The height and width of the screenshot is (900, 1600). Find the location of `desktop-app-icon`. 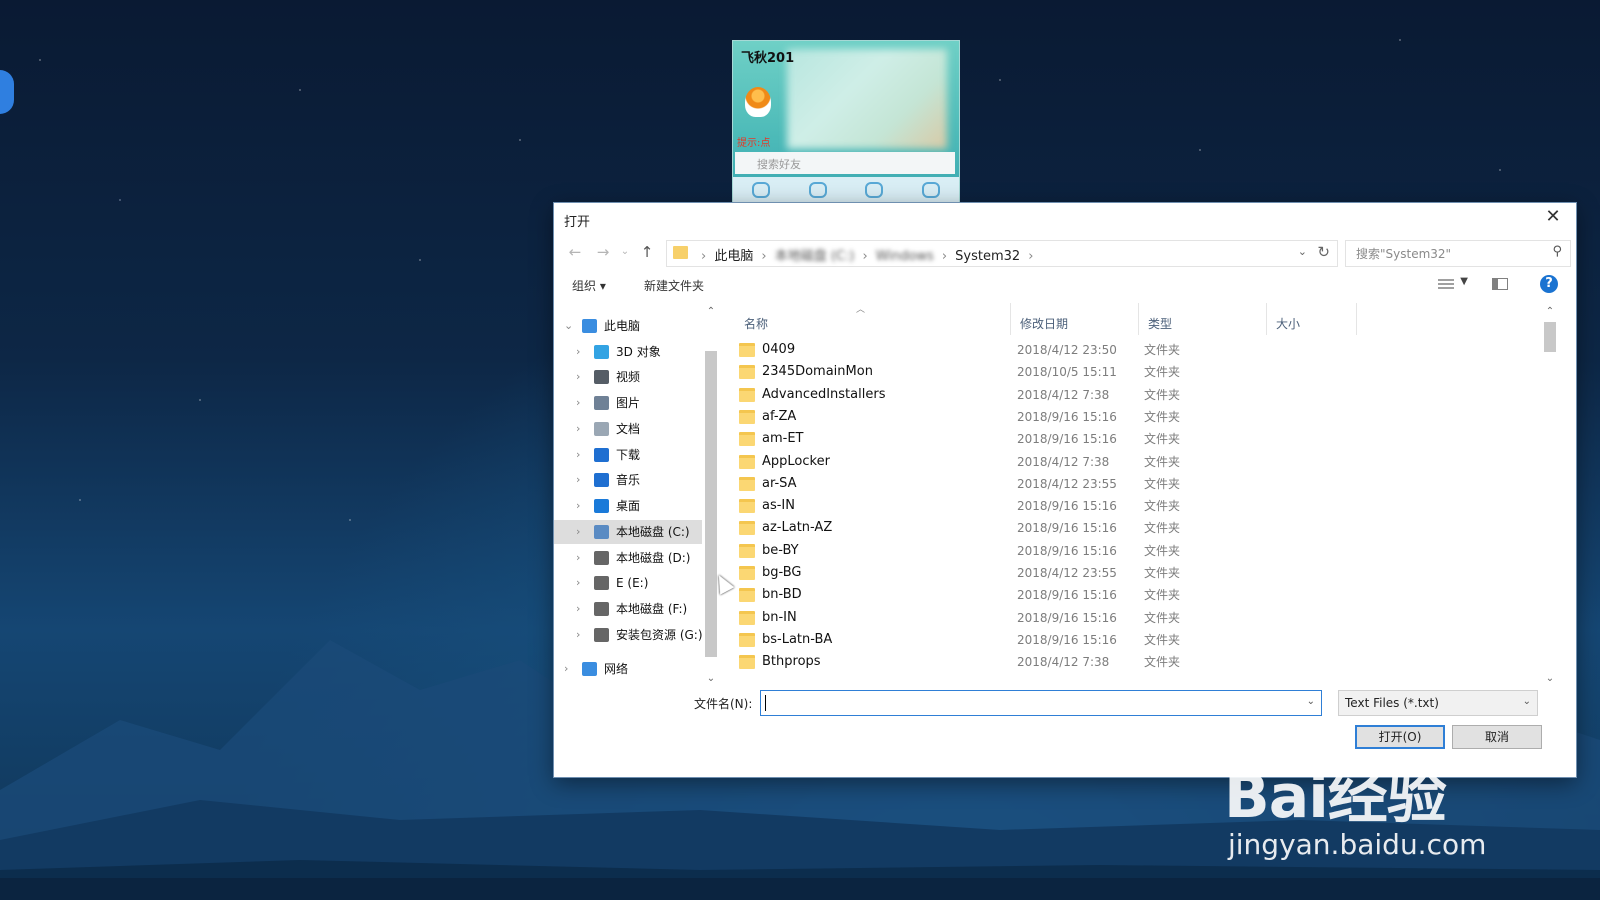

desktop-app-icon is located at coordinates (7, 100).